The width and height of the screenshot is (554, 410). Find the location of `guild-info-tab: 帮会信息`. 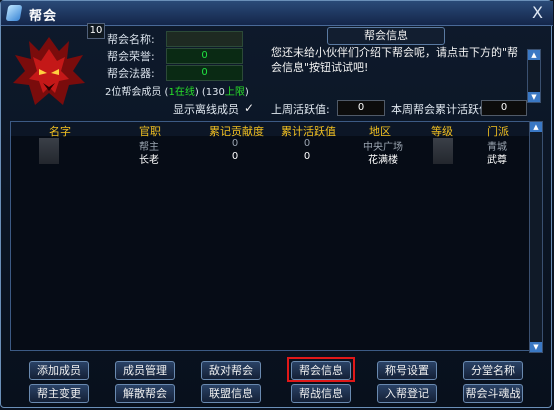

guild-info-tab: 帮会信息 is located at coordinates (386, 36).